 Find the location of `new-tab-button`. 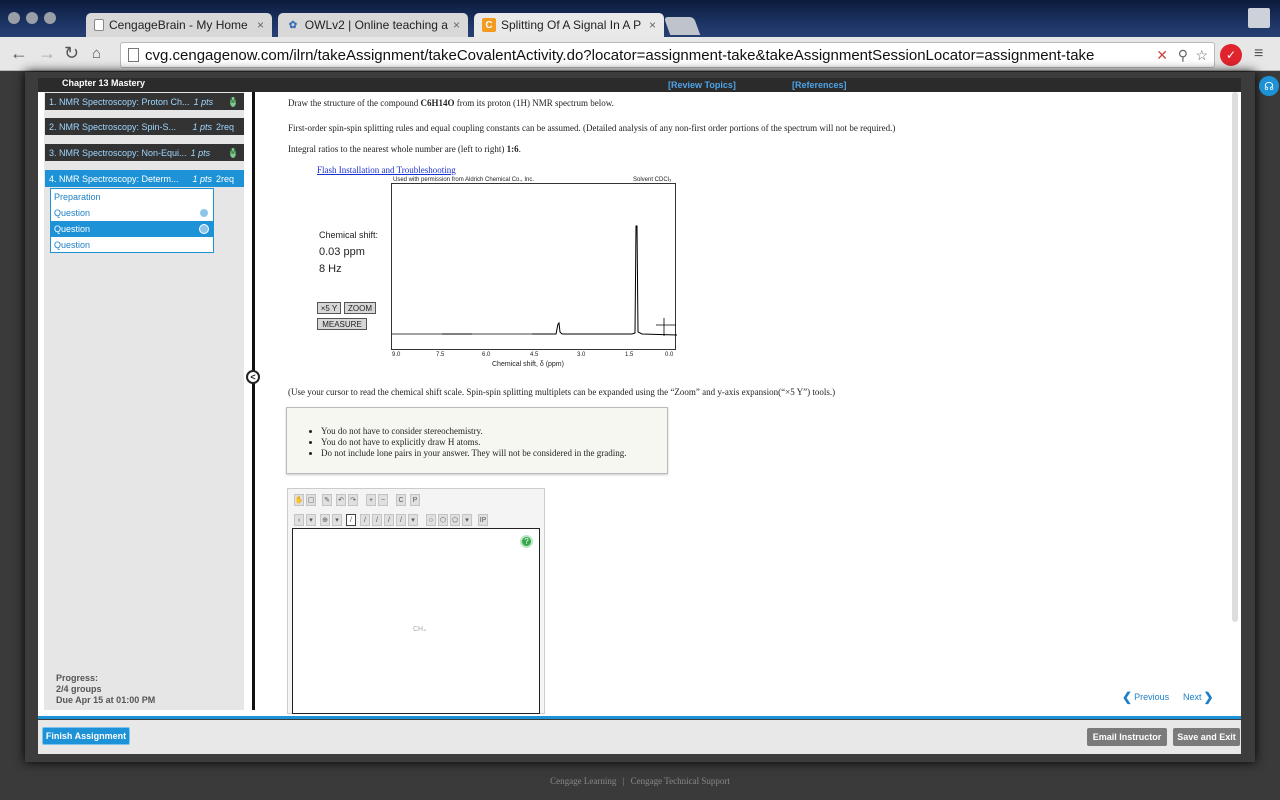

new-tab-button is located at coordinates (682, 26).